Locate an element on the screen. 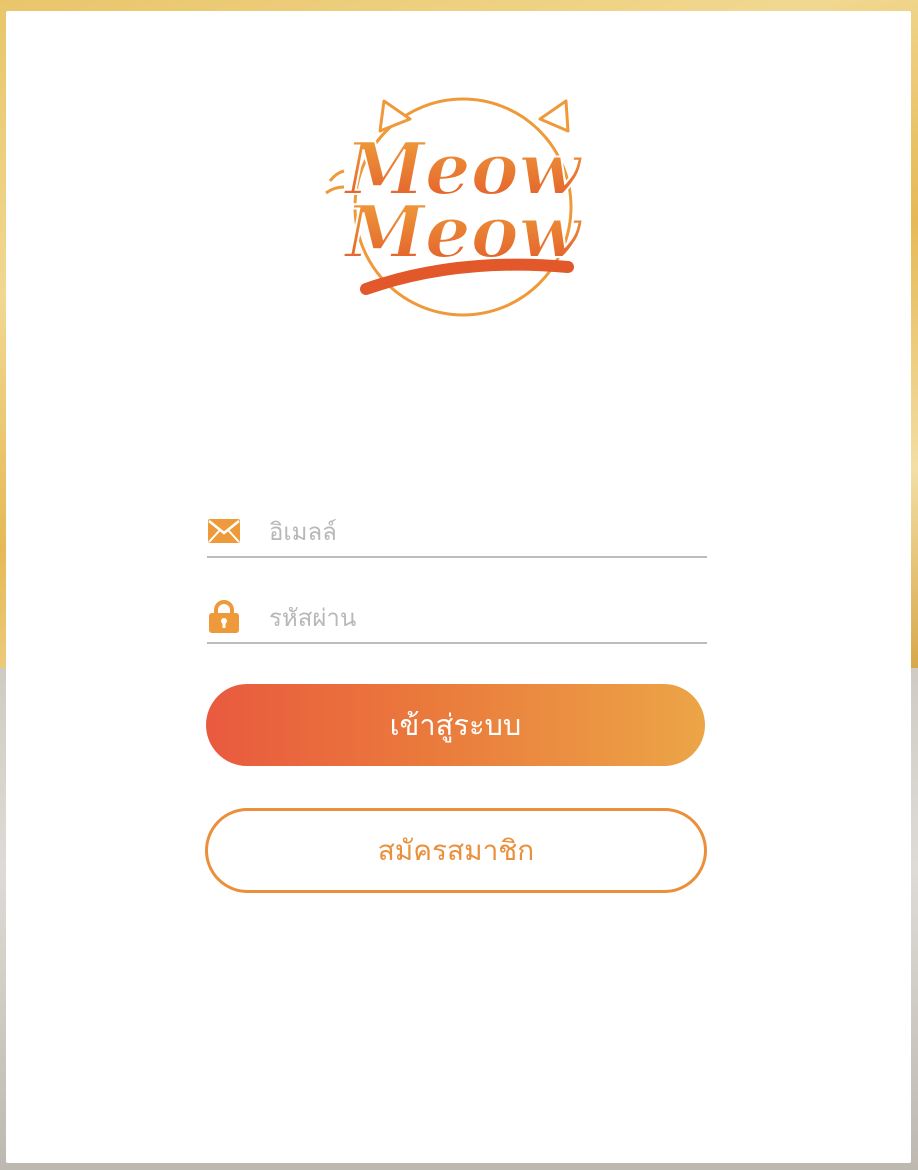 The width and height of the screenshot is (918, 1170). logo-graphic: Meow Meow is located at coordinates (455, 207).